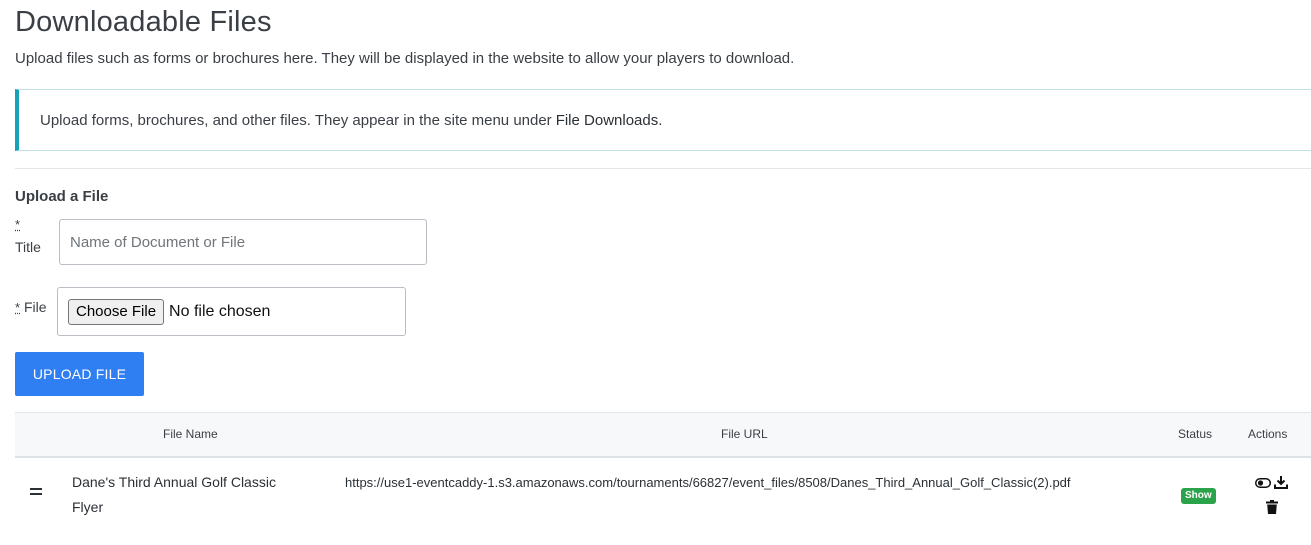 This screenshot has height=545, width=1311. What do you see at coordinates (744, 434) in the screenshot?
I see `column-header-file-url: File URL` at bounding box center [744, 434].